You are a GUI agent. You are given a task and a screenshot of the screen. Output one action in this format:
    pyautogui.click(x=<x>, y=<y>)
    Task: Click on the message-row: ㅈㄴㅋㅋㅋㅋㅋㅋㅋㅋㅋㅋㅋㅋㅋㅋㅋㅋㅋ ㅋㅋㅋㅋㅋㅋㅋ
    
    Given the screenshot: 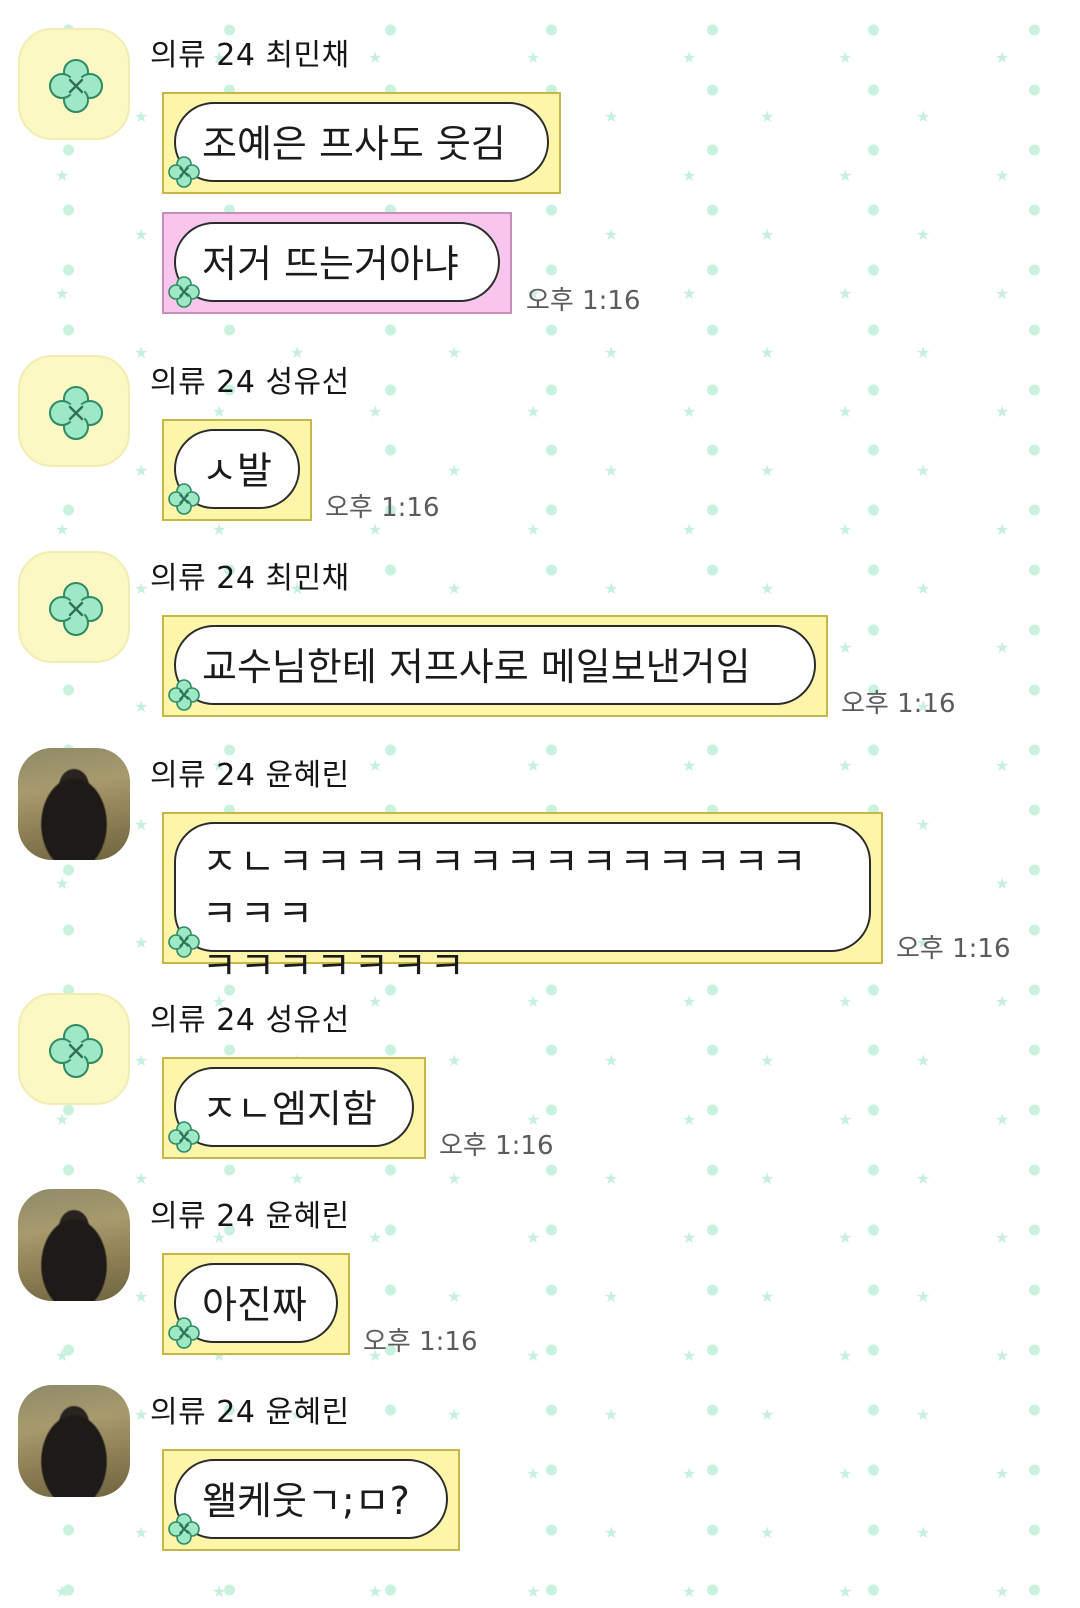 What is the action you would take?
    pyautogui.click(x=522, y=900)
    